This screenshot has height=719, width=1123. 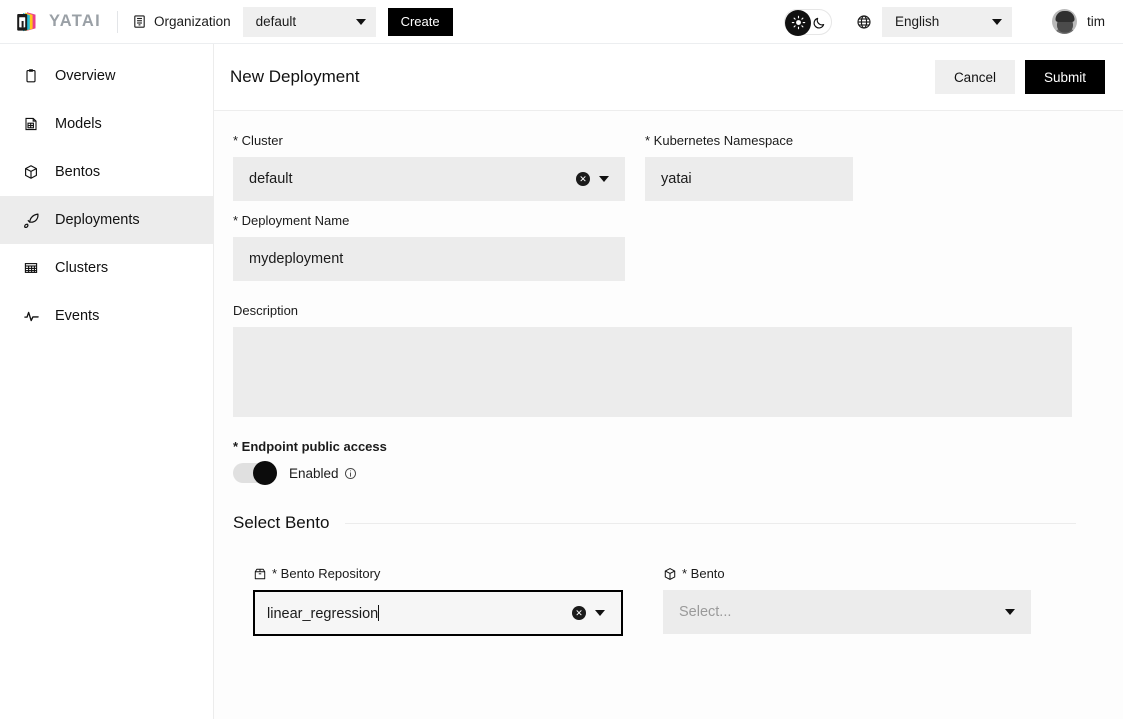 I want to click on theme-toggle, so click(x=808, y=22).